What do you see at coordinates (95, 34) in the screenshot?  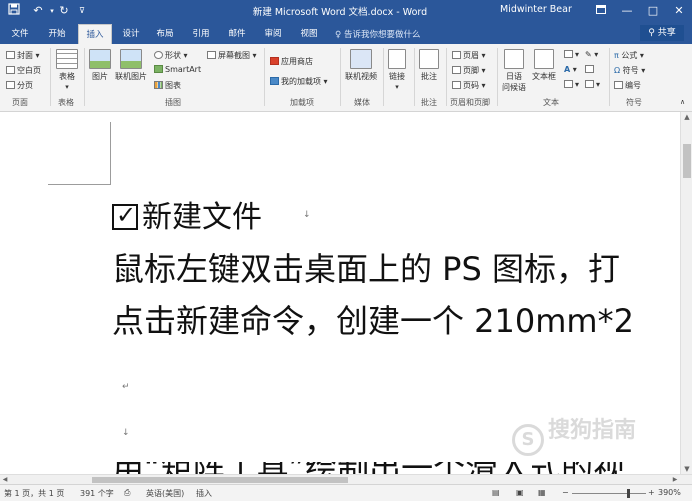 I see `tab-insert: 插入` at bounding box center [95, 34].